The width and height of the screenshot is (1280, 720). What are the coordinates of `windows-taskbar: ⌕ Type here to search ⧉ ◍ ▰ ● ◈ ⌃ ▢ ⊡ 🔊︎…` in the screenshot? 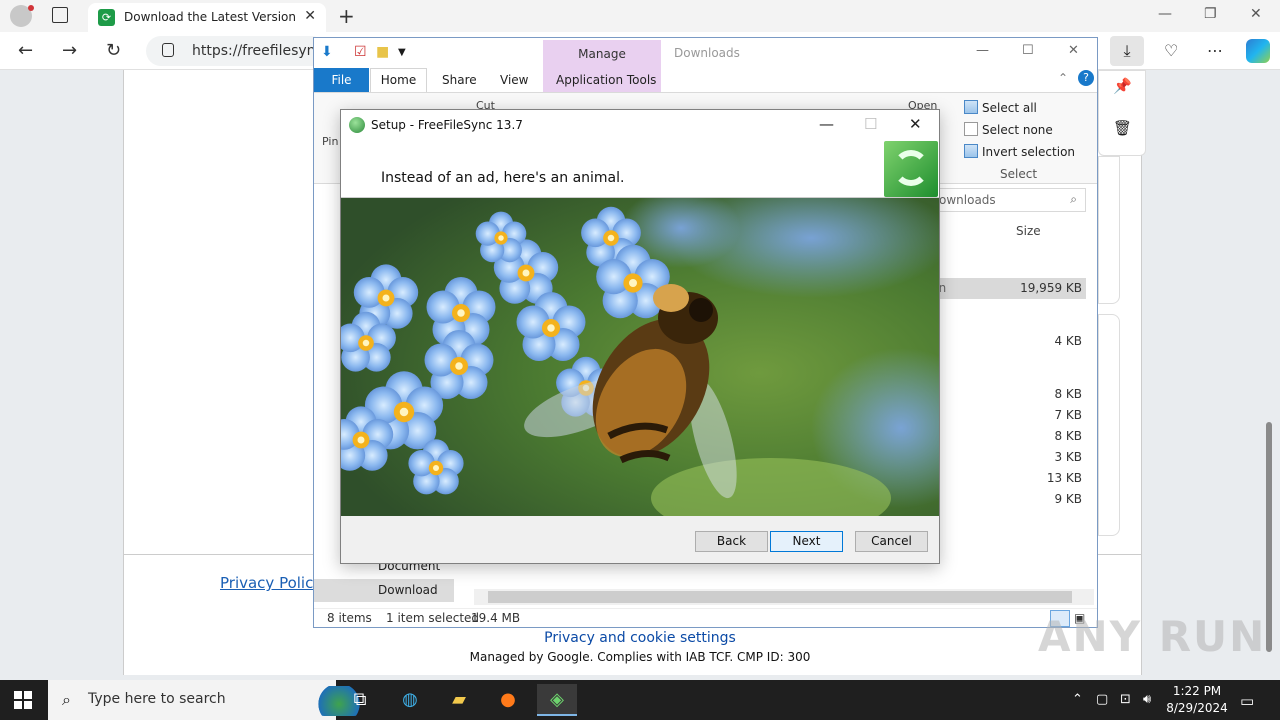 It's located at (640, 700).